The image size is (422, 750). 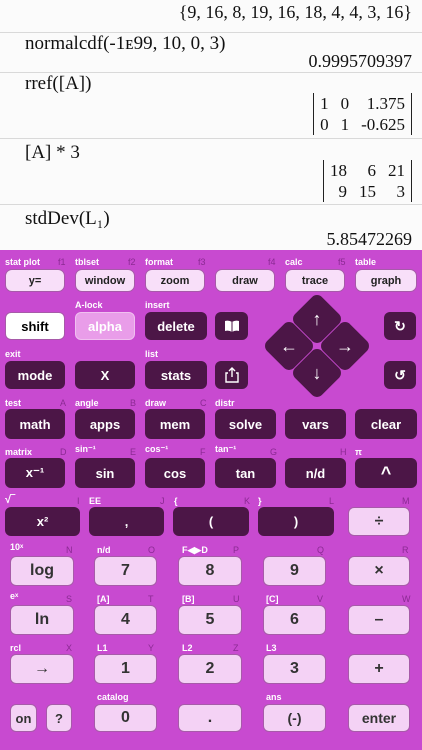 I want to click on seven-button: 7, so click(x=125, y=571).